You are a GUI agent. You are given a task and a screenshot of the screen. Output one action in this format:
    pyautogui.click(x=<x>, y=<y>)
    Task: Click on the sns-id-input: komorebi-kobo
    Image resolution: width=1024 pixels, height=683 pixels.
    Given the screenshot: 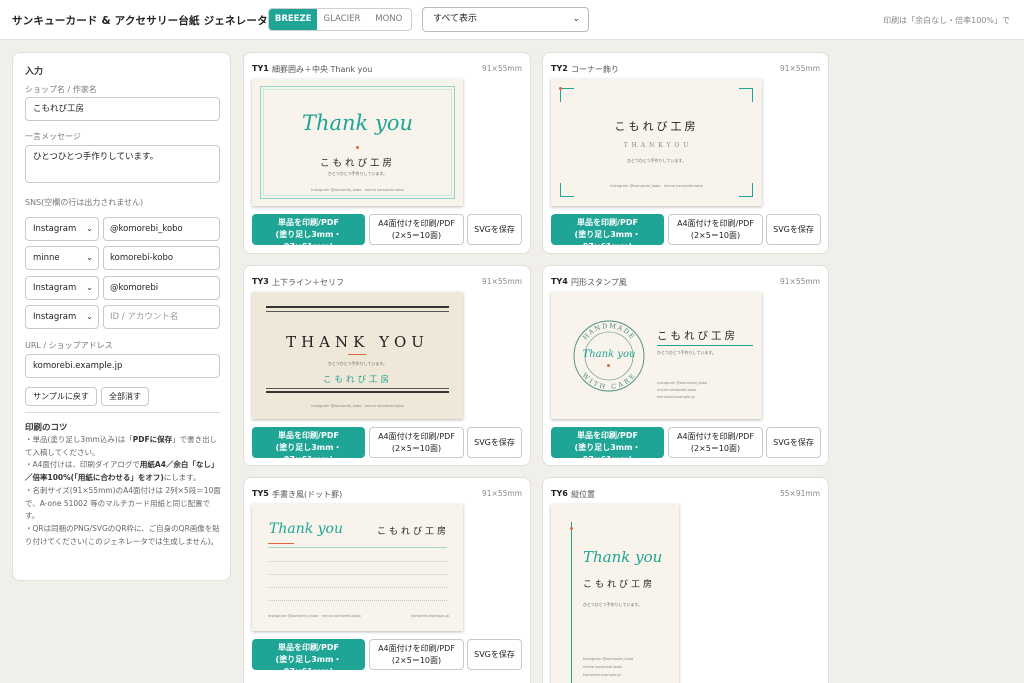 What is the action you would take?
    pyautogui.click(x=161, y=258)
    